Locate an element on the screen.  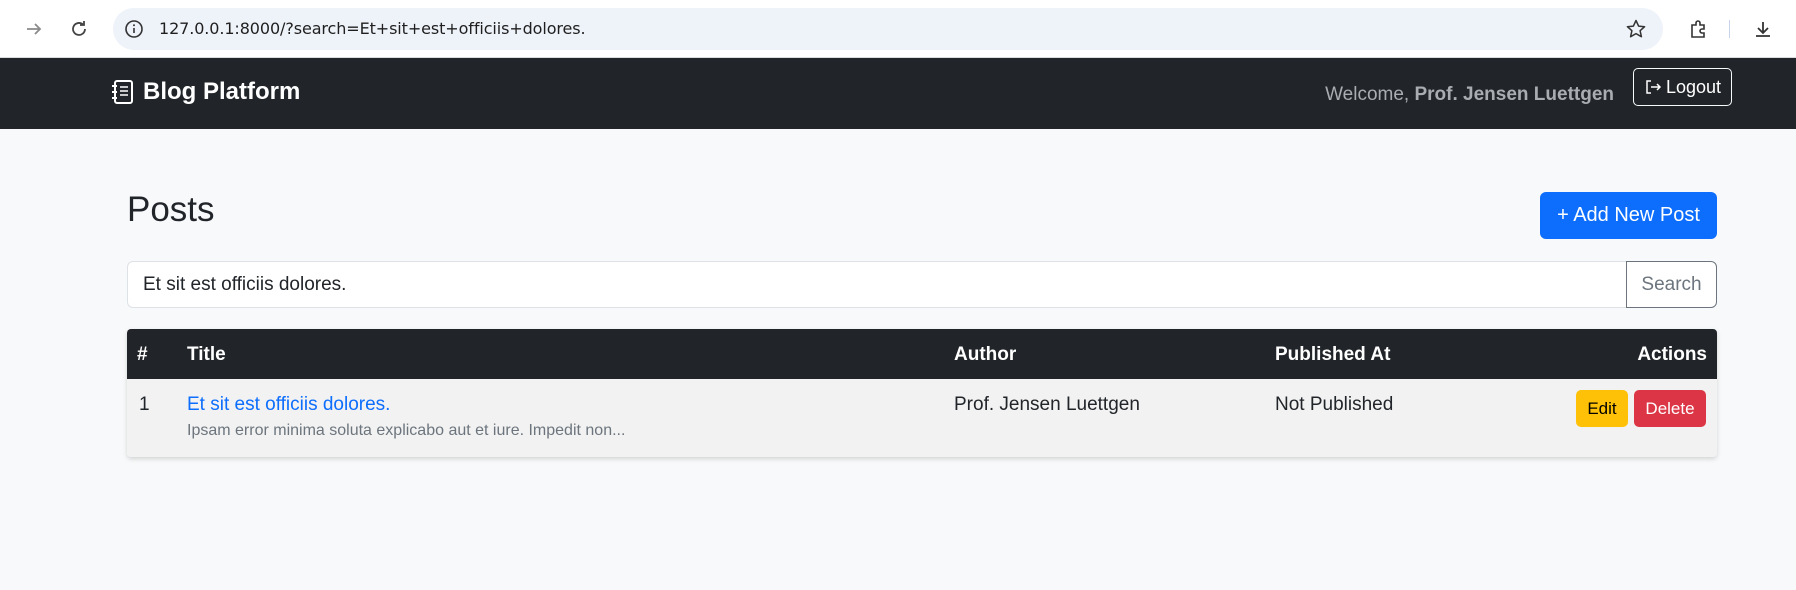
brand-name: Blog Platform is located at coordinates (221, 92).